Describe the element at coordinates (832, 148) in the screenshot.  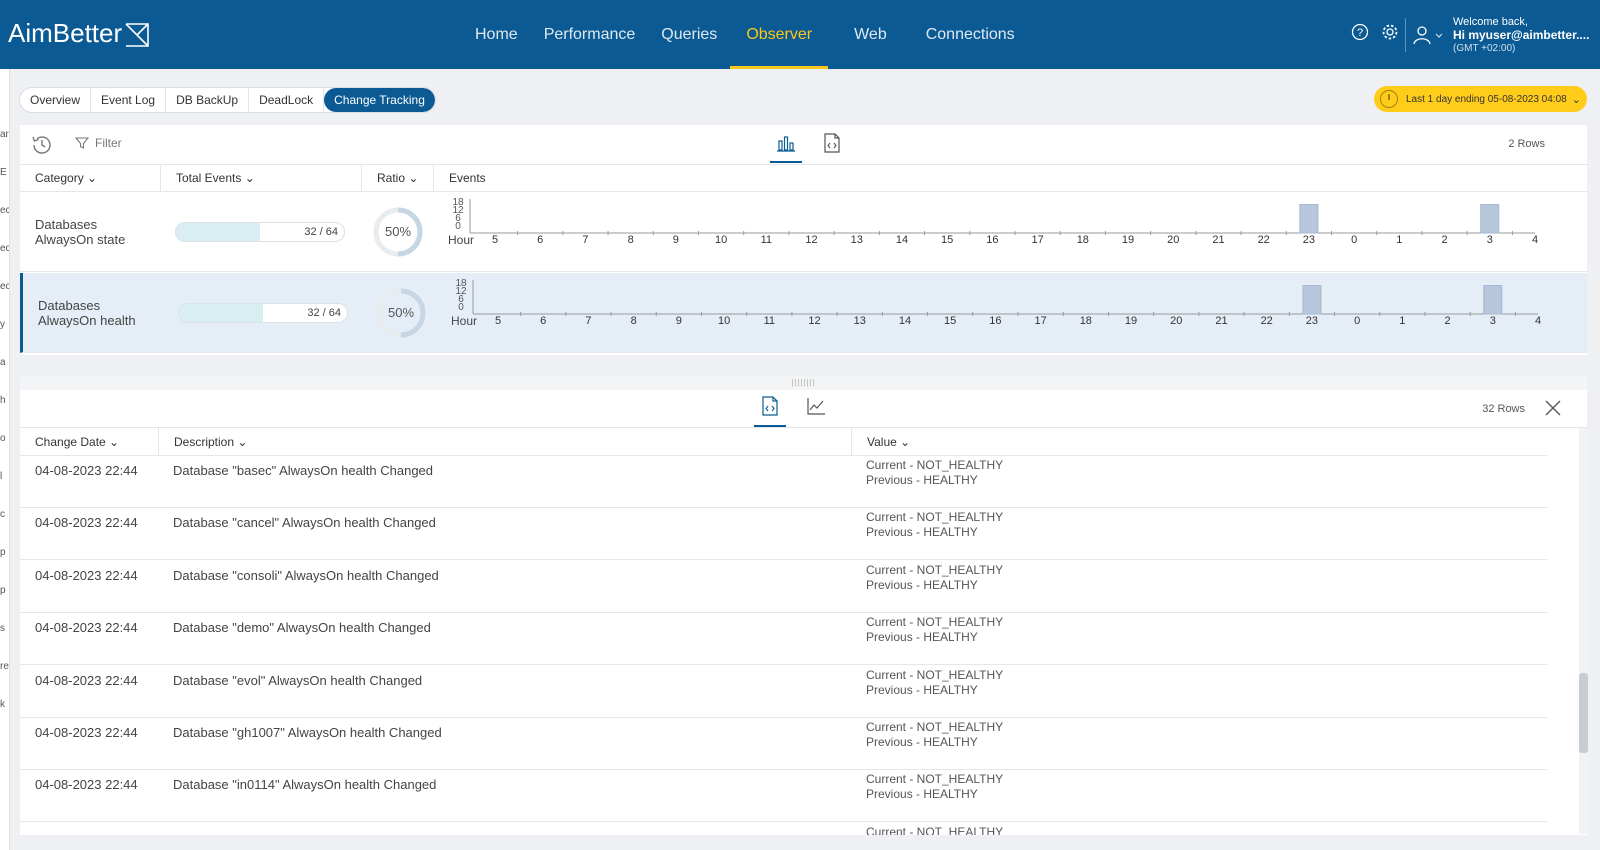
I see `code-view-tab` at that location.